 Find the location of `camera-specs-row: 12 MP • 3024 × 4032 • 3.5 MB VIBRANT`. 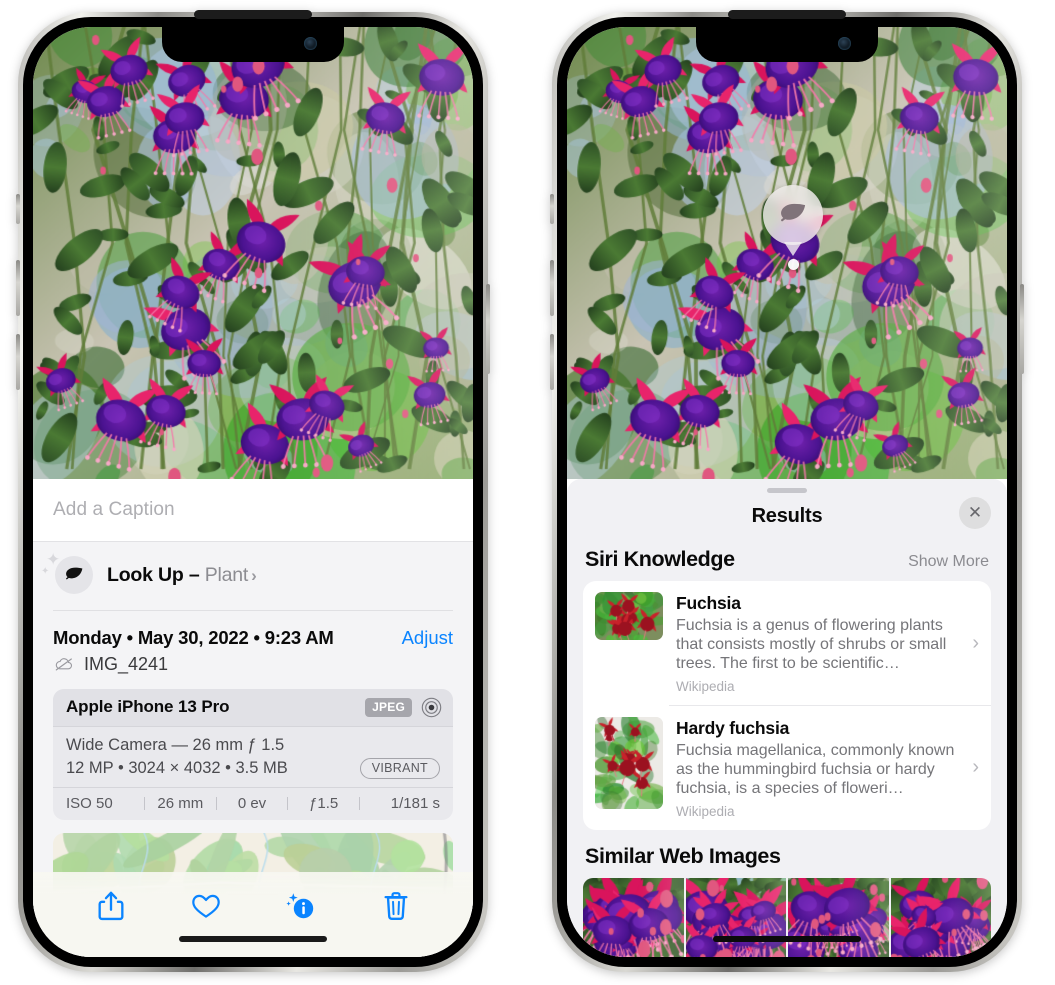

camera-specs-row: 12 MP • 3024 × 4032 • 3.5 MB VIBRANT is located at coordinates (253, 768).